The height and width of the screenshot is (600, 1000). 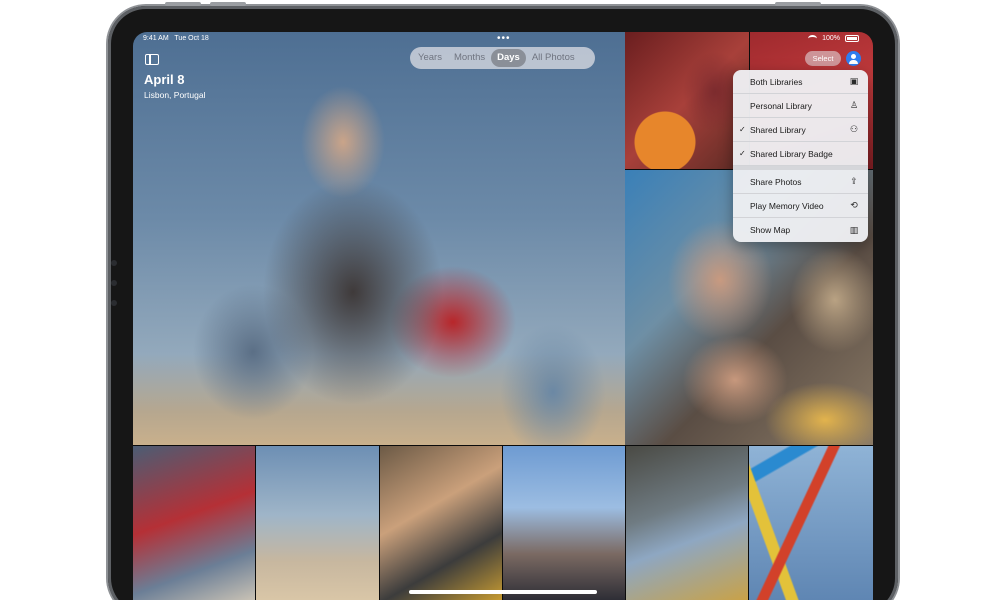 What do you see at coordinates (813, 38) in the screenshot?
I see `wifi-icon` at bounding box center [813, 38].